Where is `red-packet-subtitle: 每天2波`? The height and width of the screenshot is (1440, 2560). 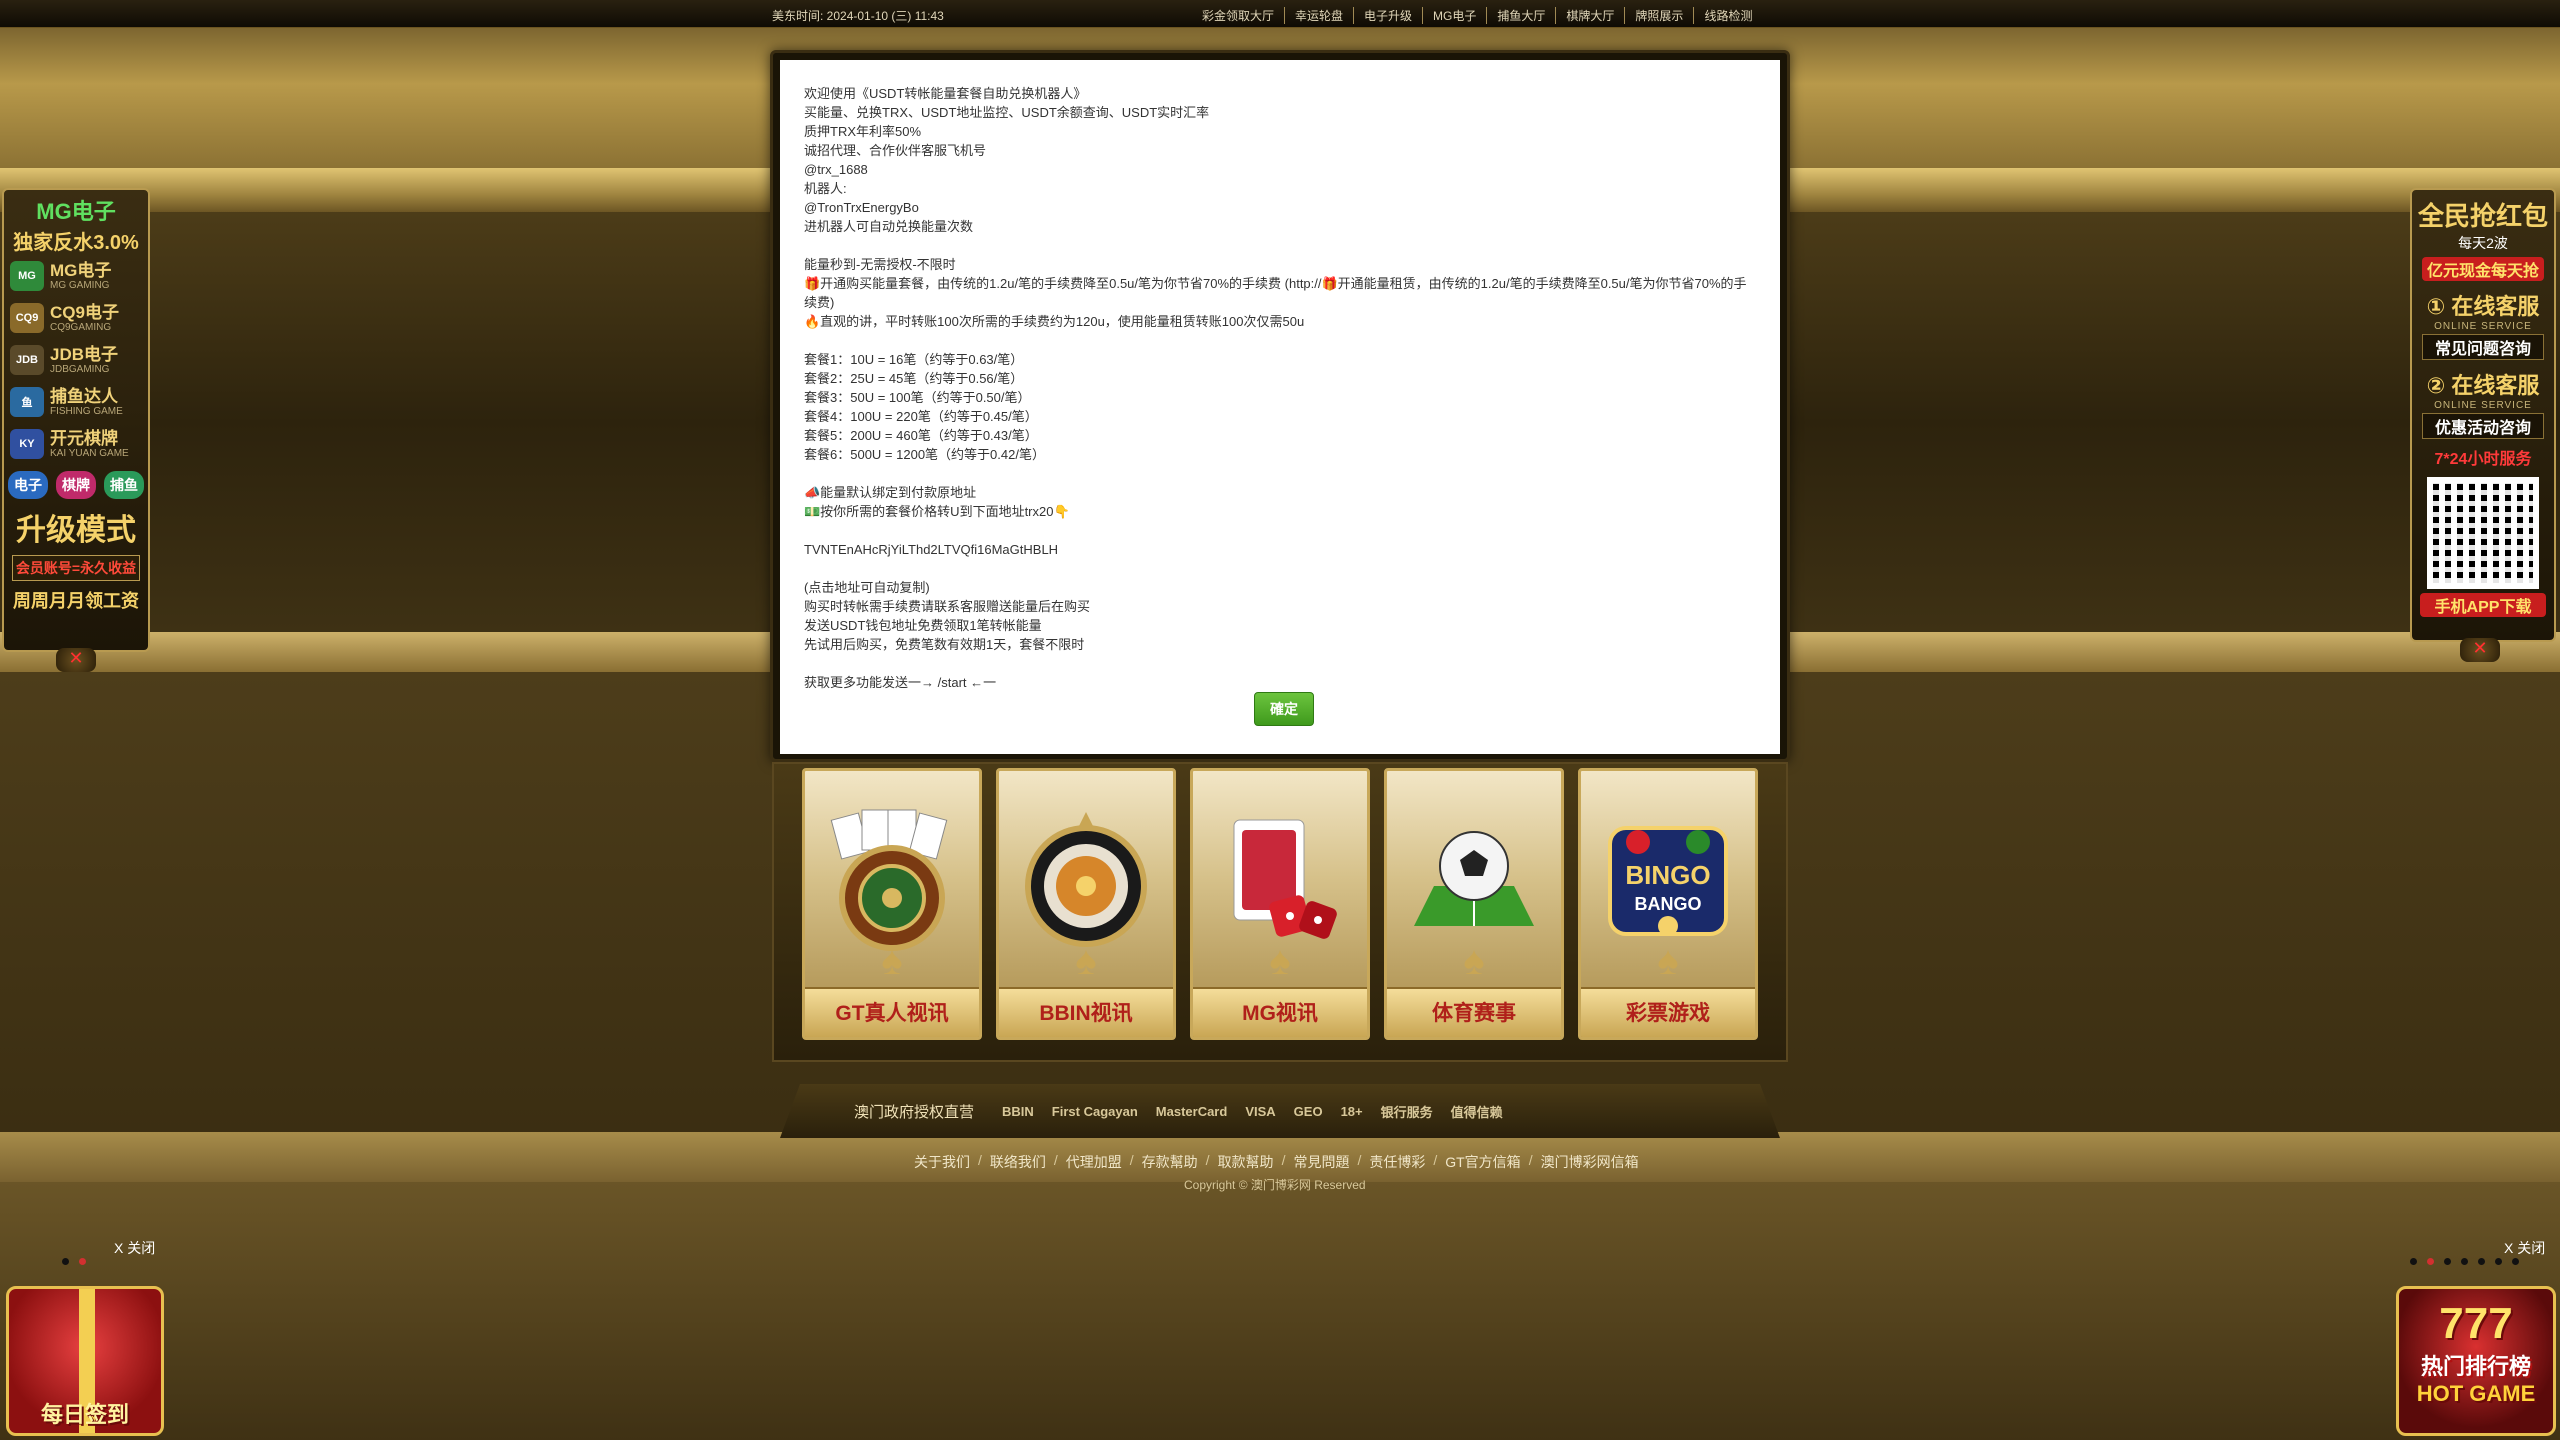
red-packet-subtitle: 每天2波 is located at coordinates (2483, 243).